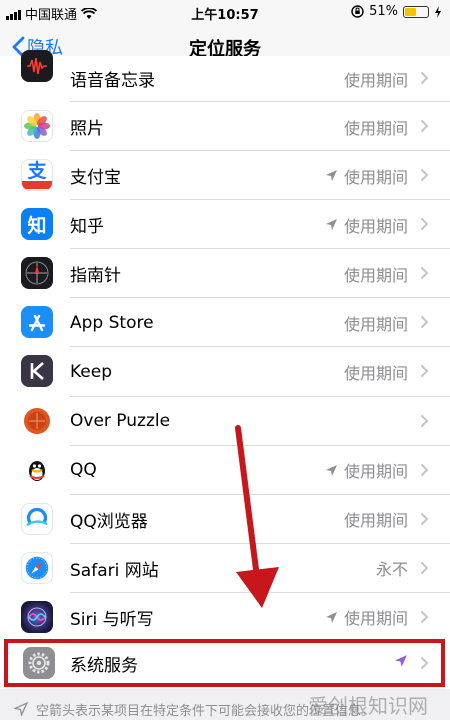  I want to click on list-item: 指南针 使用期间, so click(225, 274).